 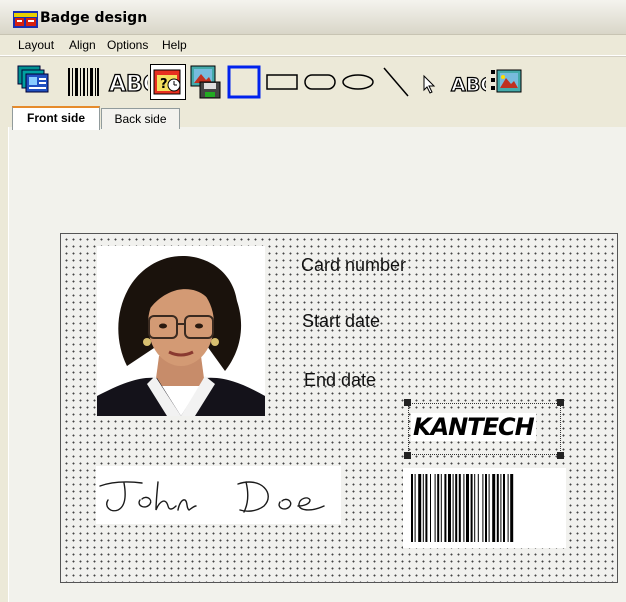 I want to click on menu-bar: Layout Align Options Help, so click(x=313, y=45).